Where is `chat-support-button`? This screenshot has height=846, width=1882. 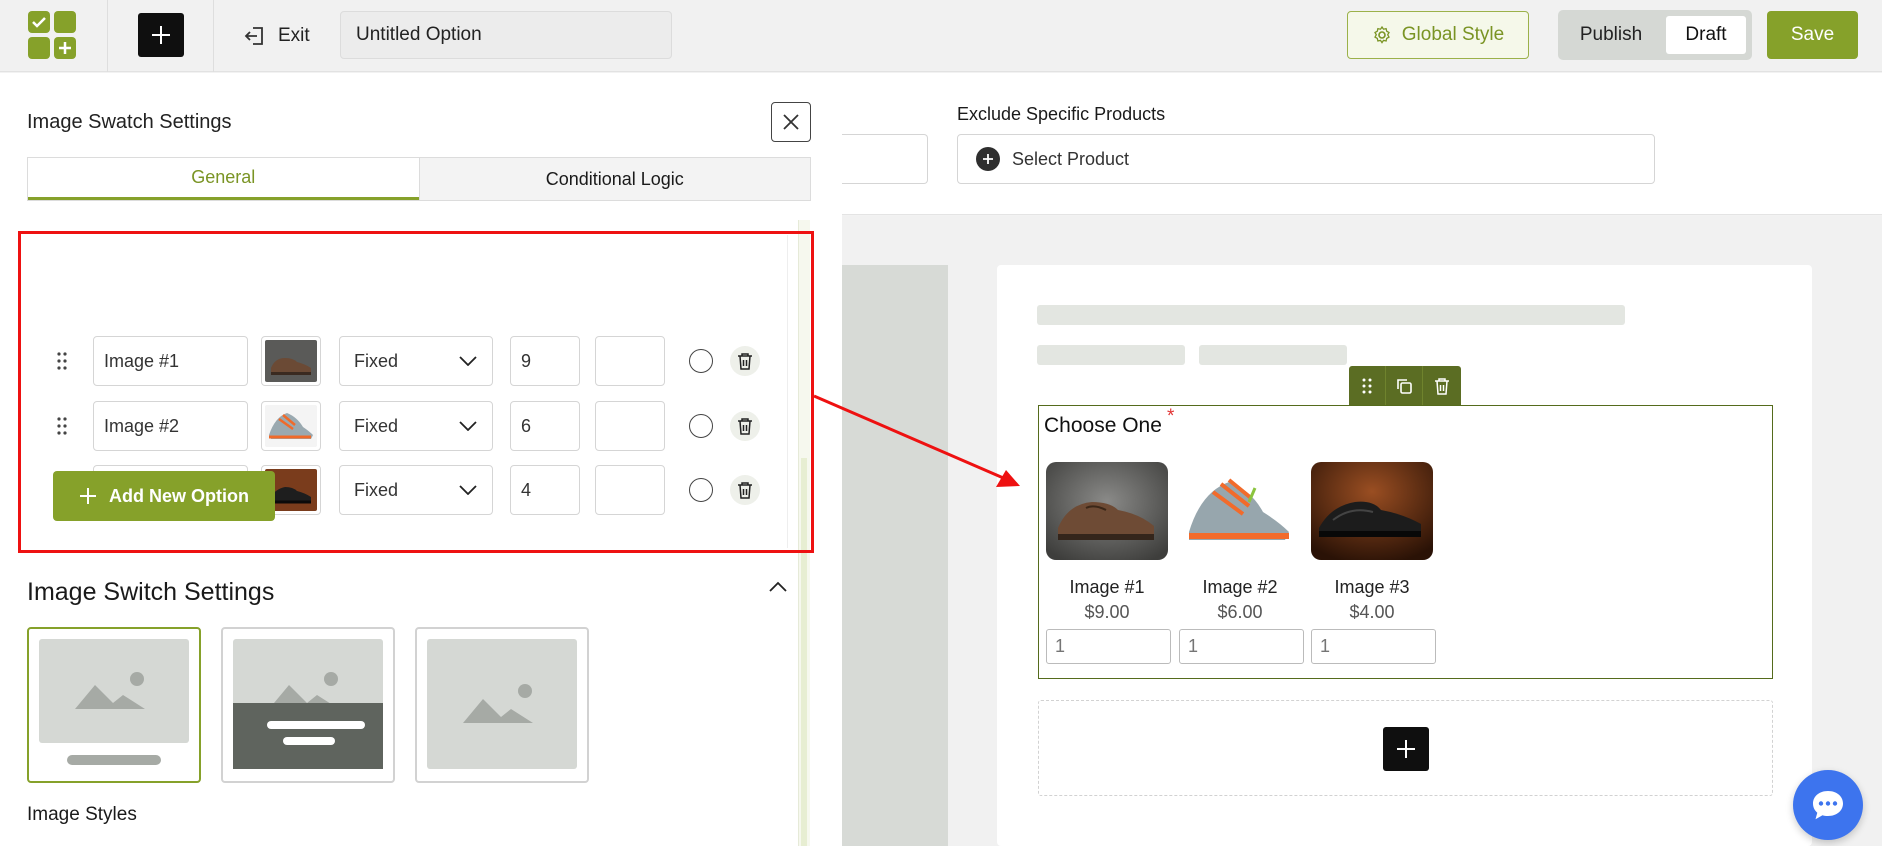
chat-support-button is located at coordinates (1828, 805).